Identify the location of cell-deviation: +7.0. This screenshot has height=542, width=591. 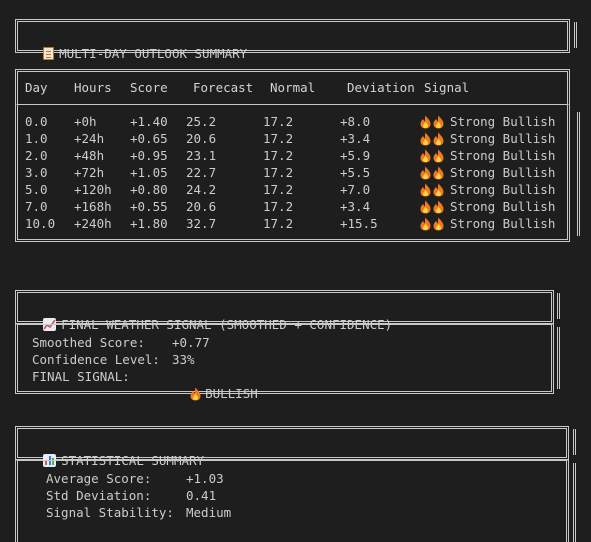
(355, 189).